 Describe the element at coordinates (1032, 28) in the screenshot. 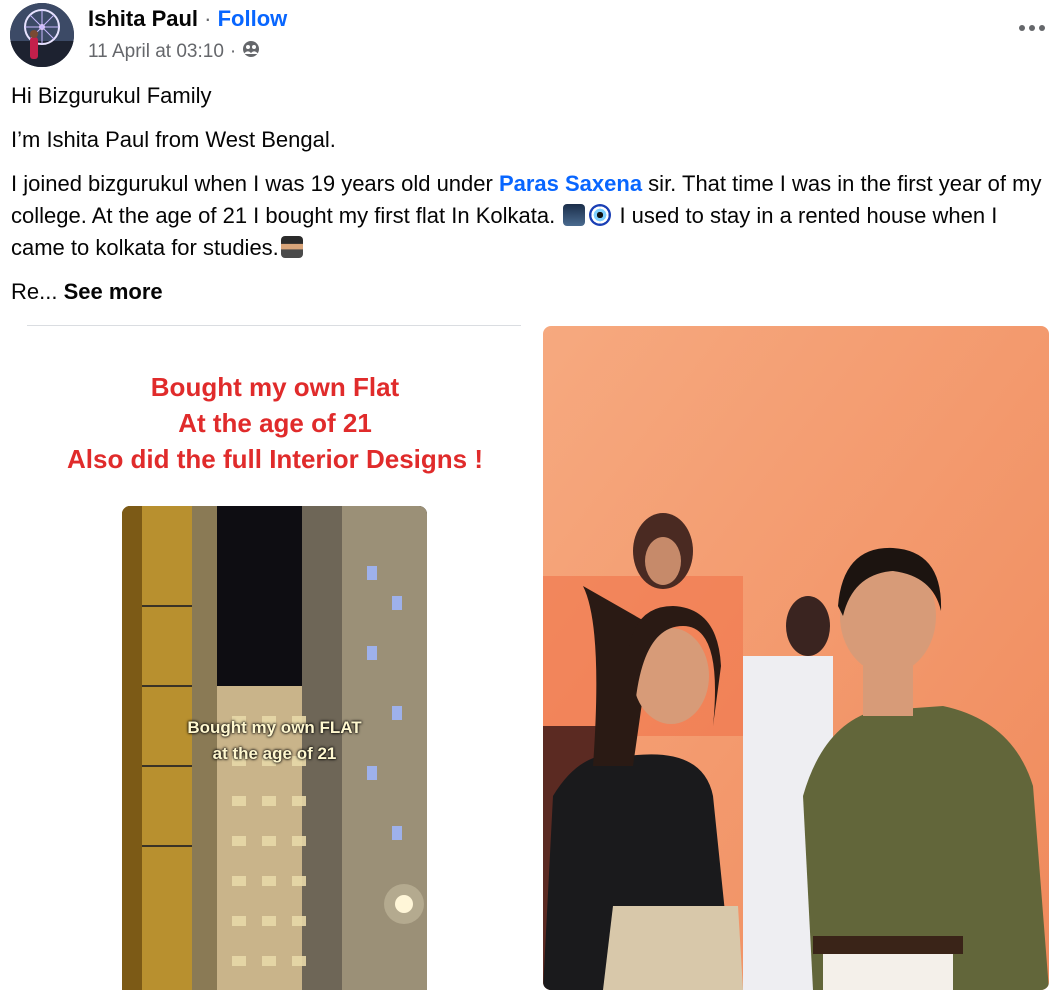

I see `more-options-icon` at that location.